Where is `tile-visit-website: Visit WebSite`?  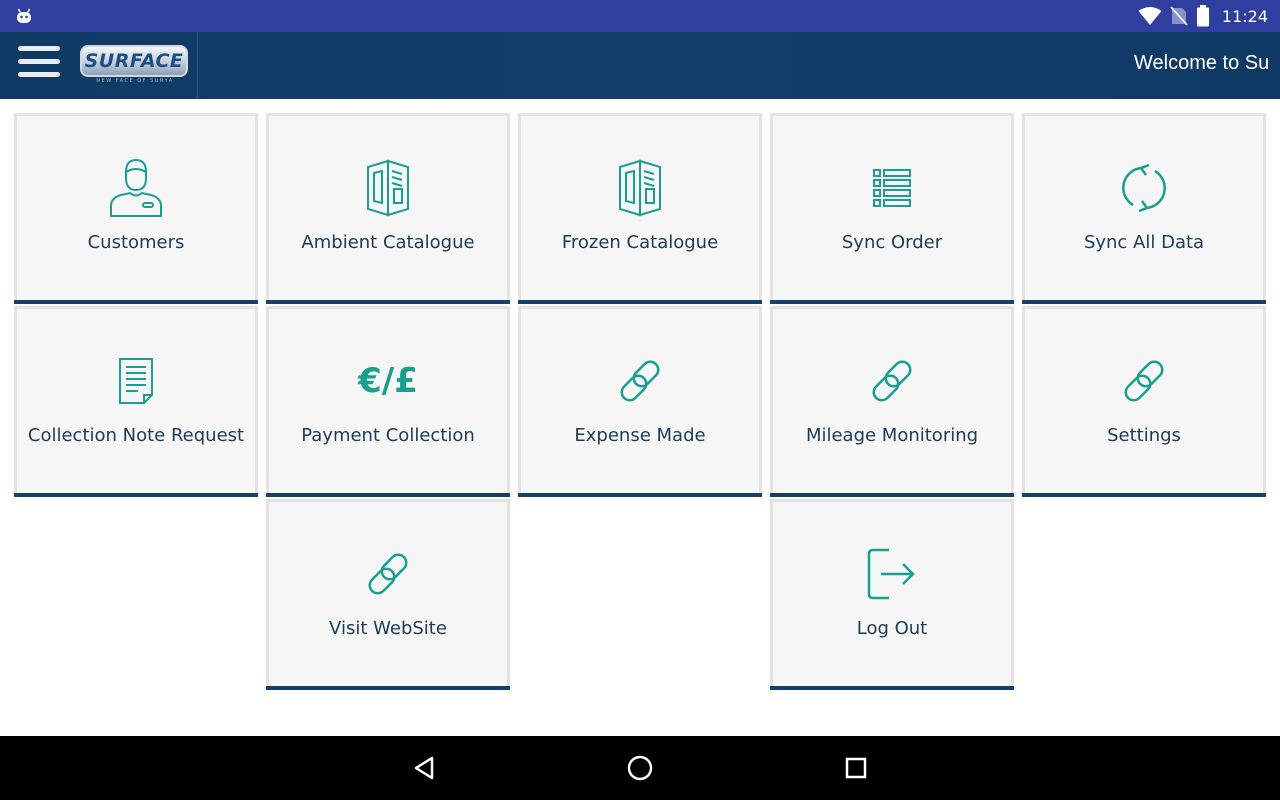
tile-visit-website: Visit WebSite is located at coordinates (388, 594).